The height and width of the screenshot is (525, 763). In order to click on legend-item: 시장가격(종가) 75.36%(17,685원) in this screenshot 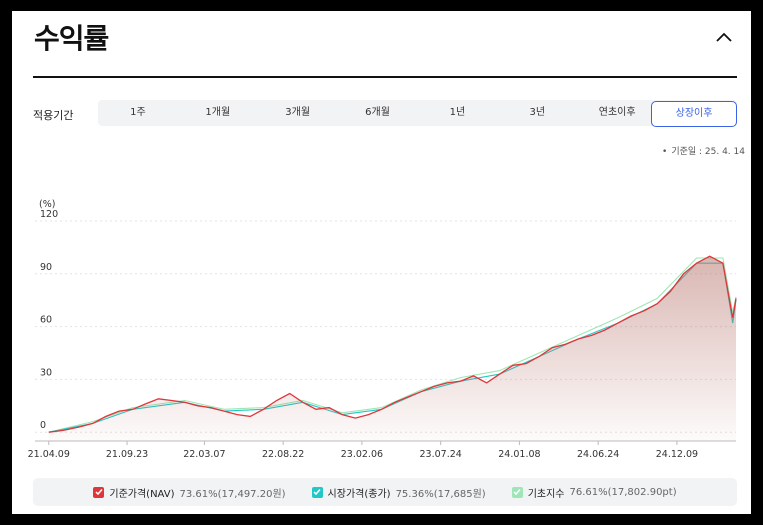, I will do `click(398, 492)`.